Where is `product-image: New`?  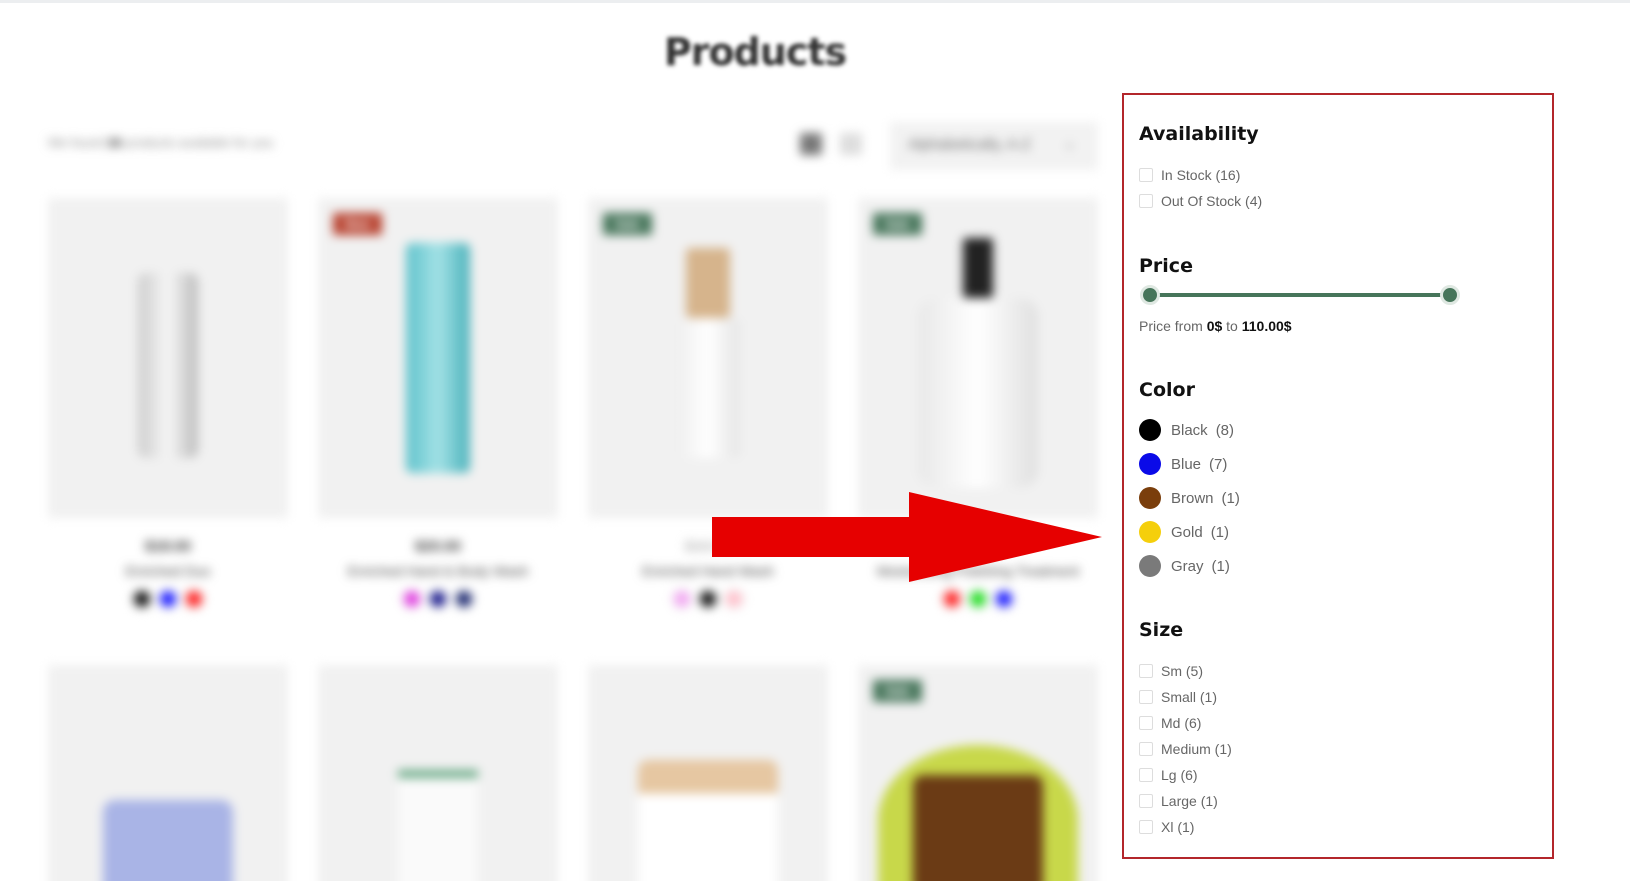
product-image: New is located at coordinates (438, 358).